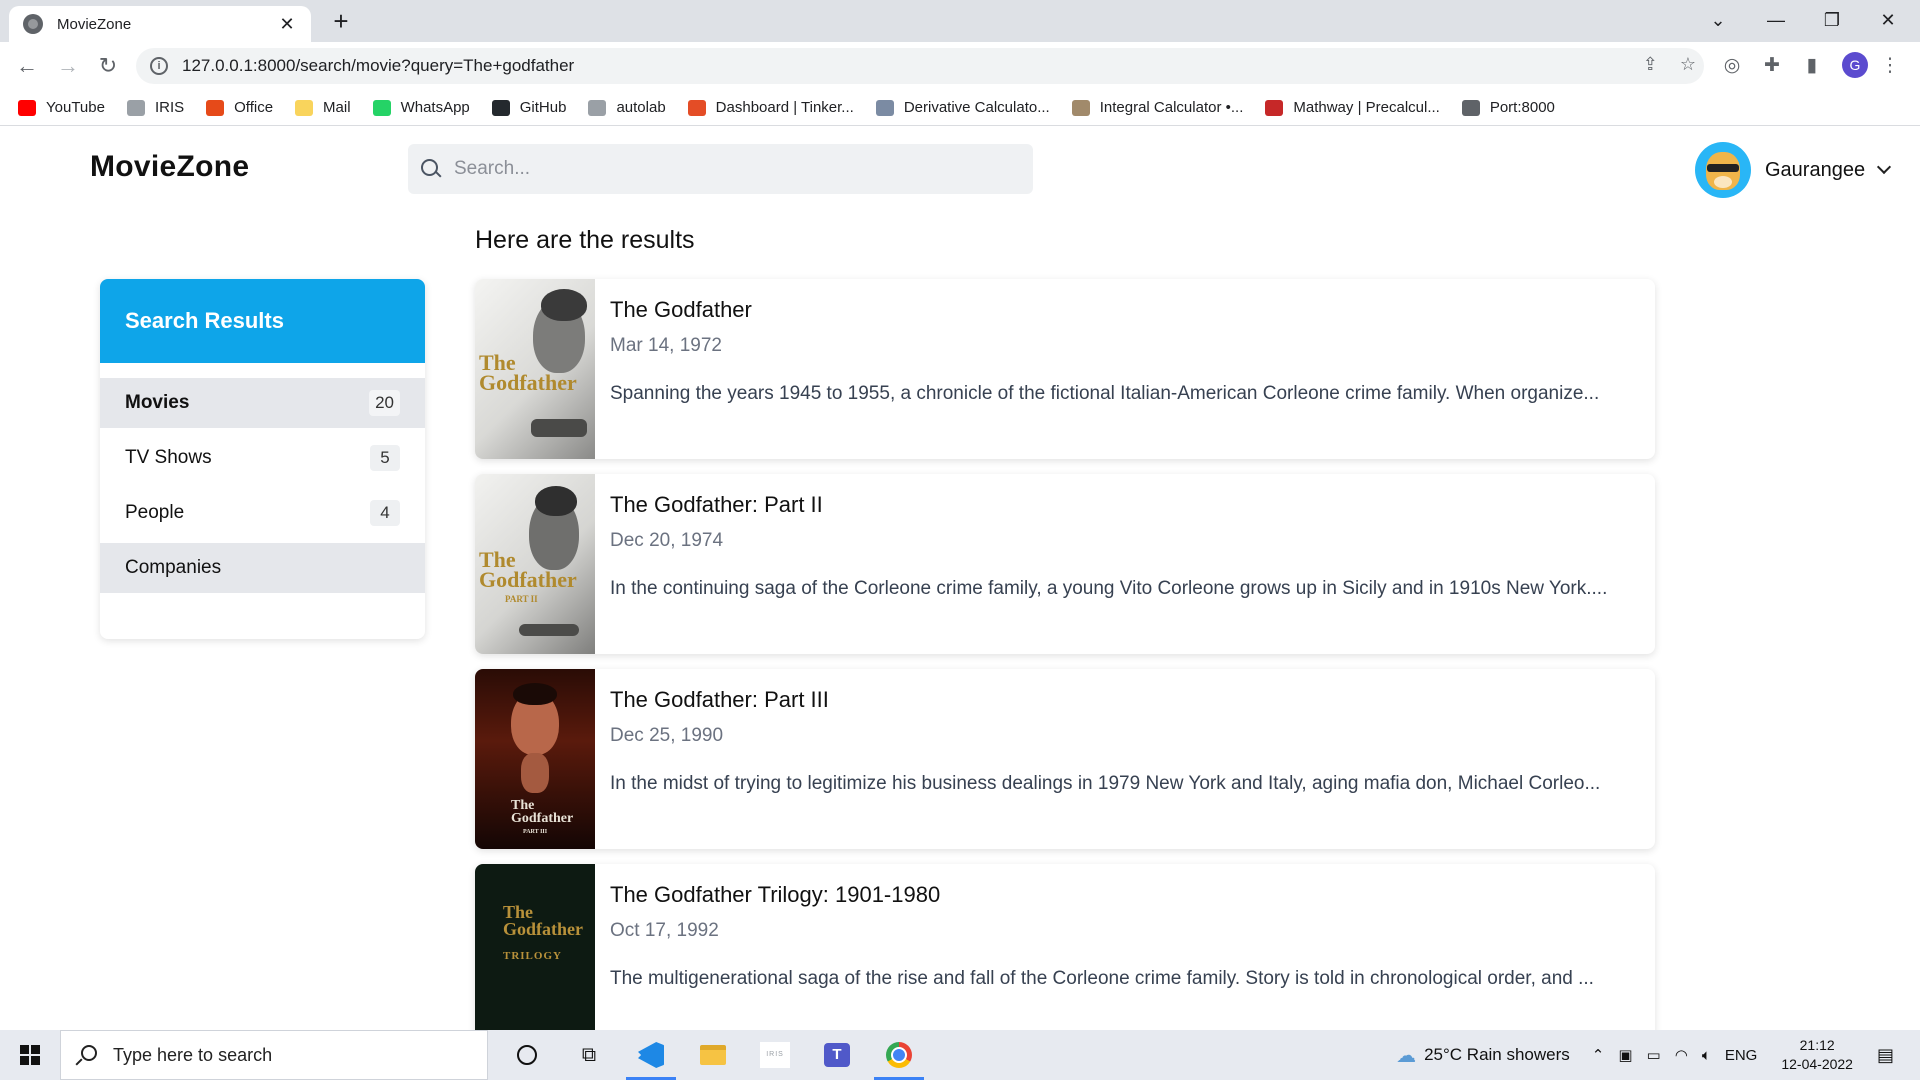 The width and height of the screenshot is (1920, 1080). Describe the element at coordinates (1885, 1055) in the screenshot. I see `notifications-icon: ▤` at that location.